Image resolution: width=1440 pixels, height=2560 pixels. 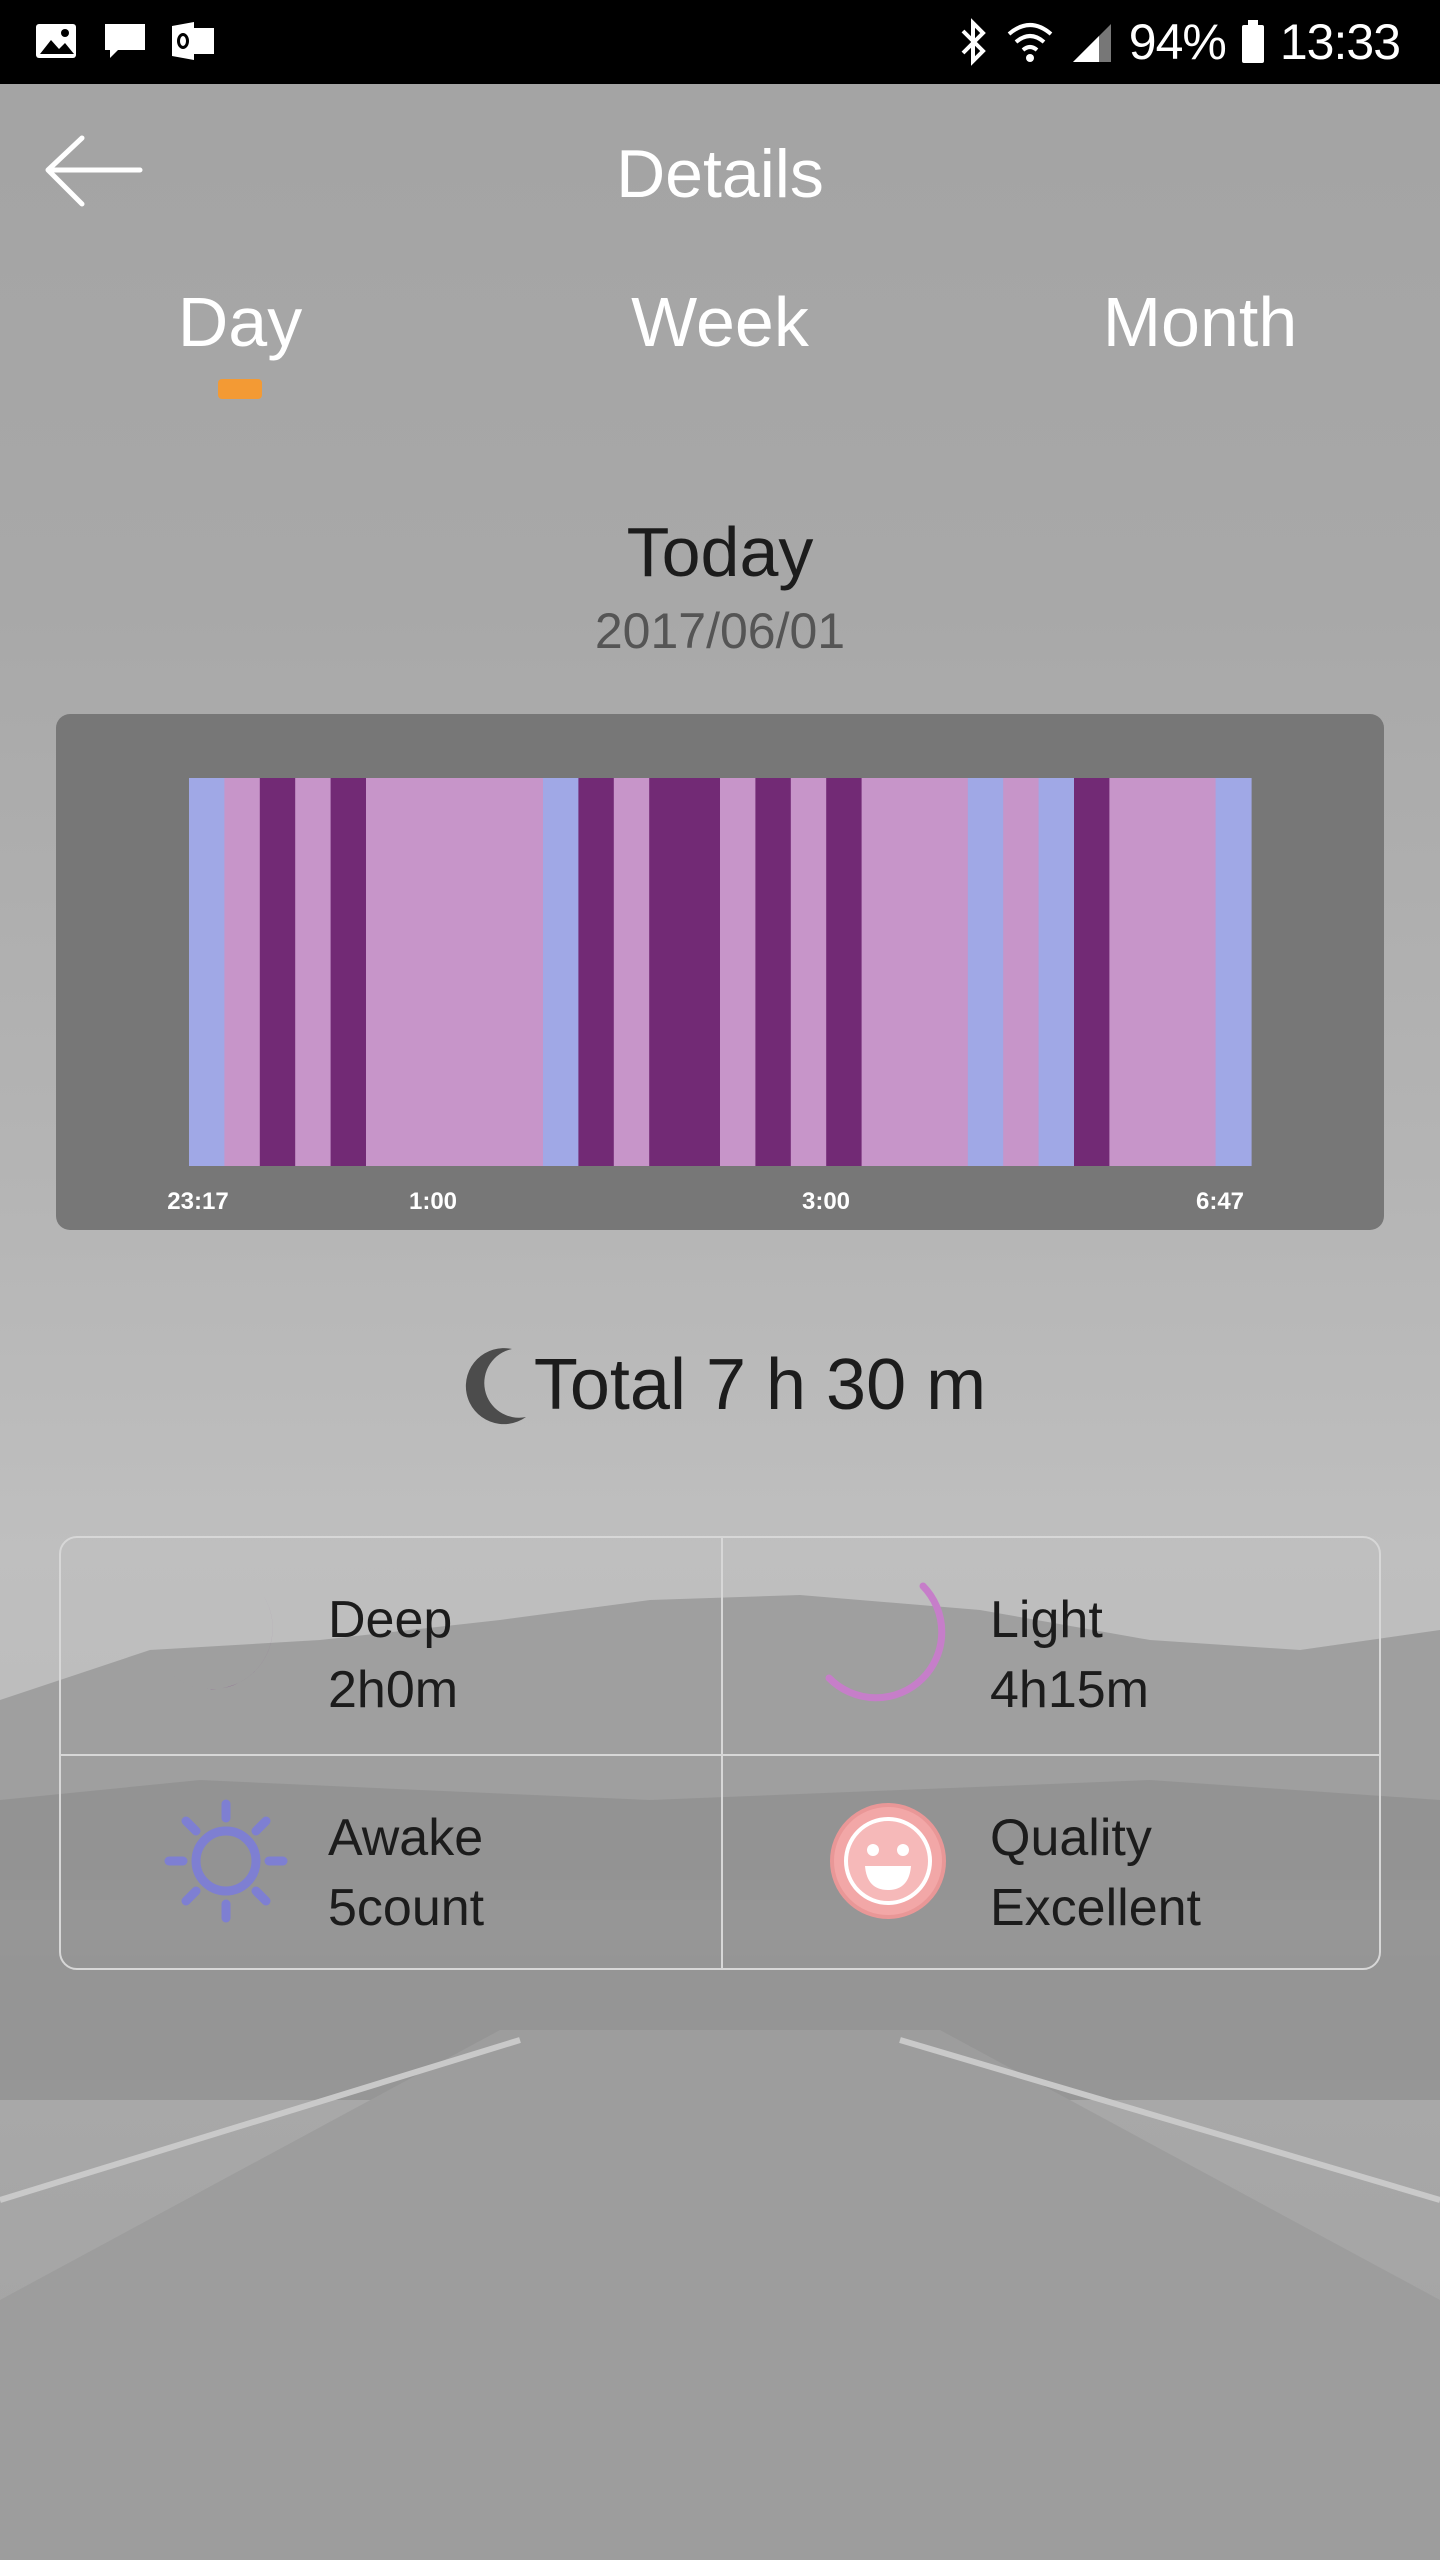 What do you see at coordinates (1340, 42) in the screenshot?
I see `clock: 13:33` at bounding box center [1340, 42].